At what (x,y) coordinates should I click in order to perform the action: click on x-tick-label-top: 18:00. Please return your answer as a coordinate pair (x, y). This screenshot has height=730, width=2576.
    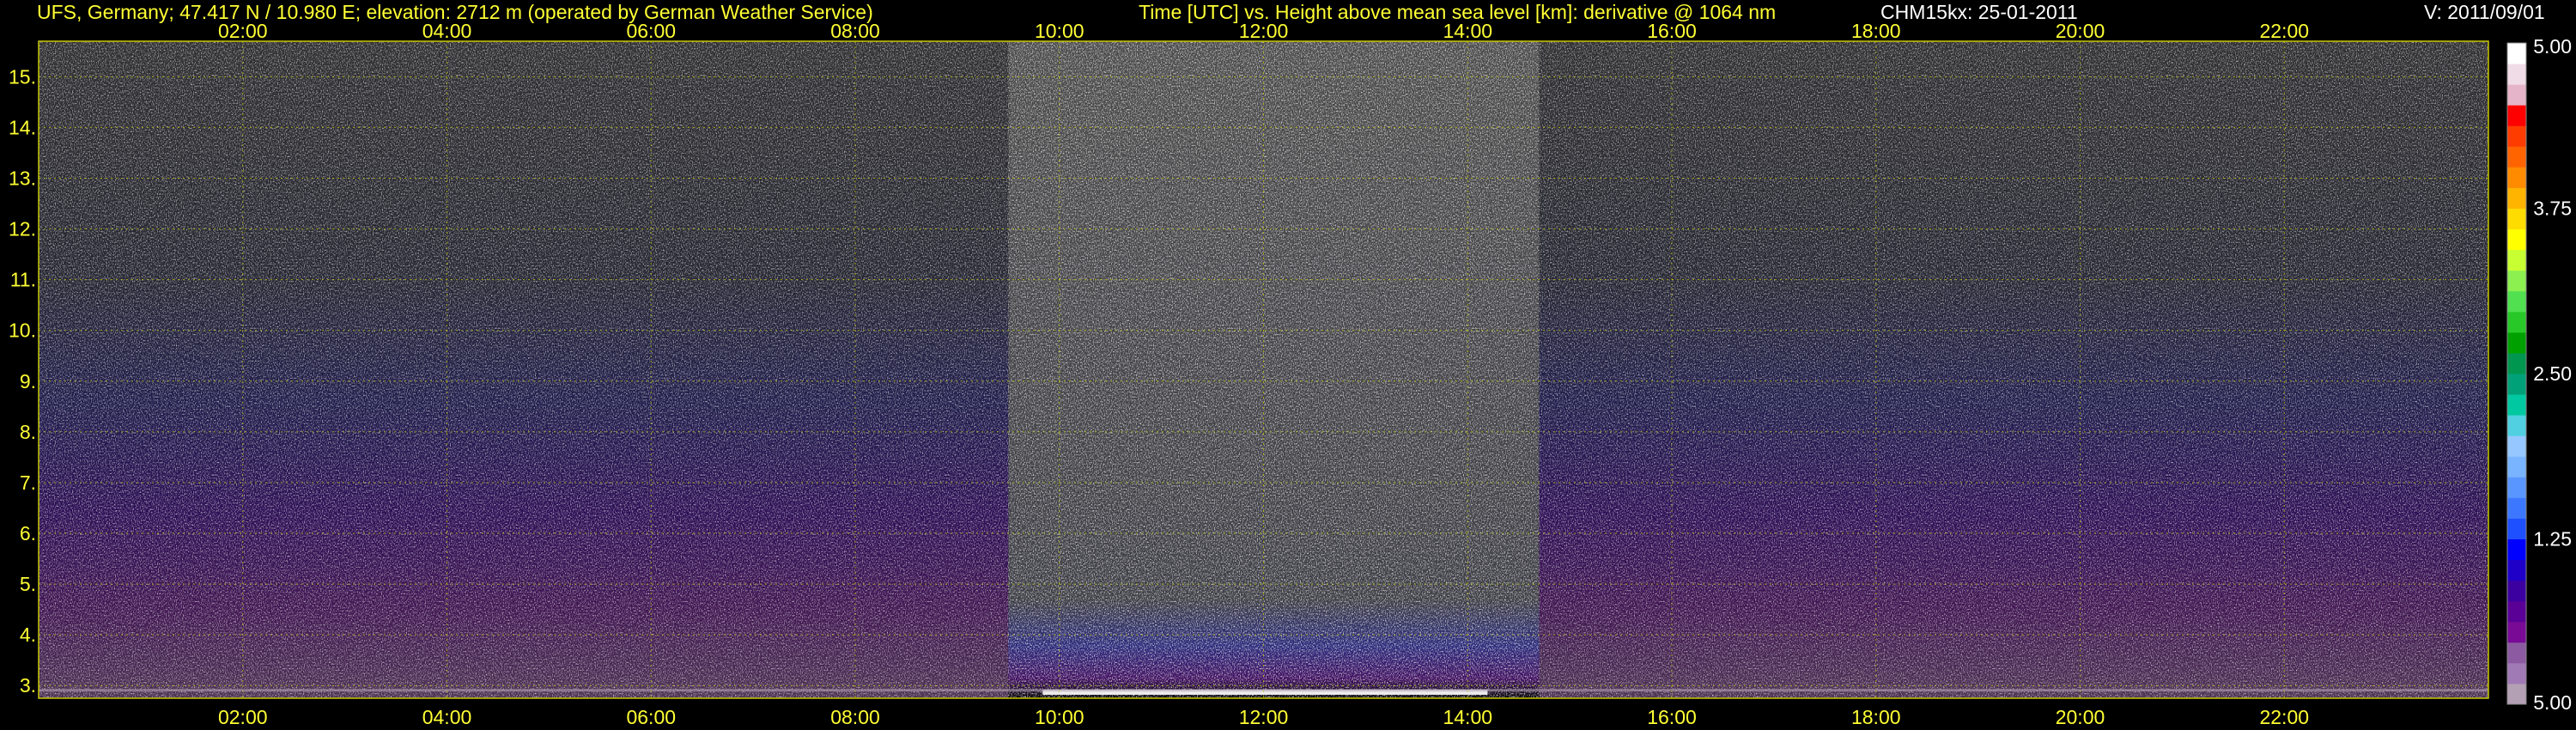
    Looking at the image, I should click on (1876, 31).